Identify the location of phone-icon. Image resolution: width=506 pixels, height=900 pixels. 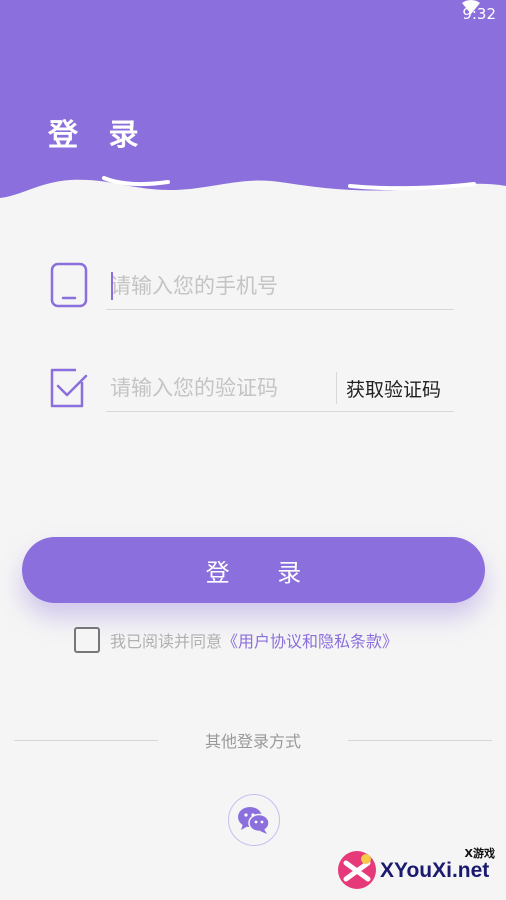
(69, 285).